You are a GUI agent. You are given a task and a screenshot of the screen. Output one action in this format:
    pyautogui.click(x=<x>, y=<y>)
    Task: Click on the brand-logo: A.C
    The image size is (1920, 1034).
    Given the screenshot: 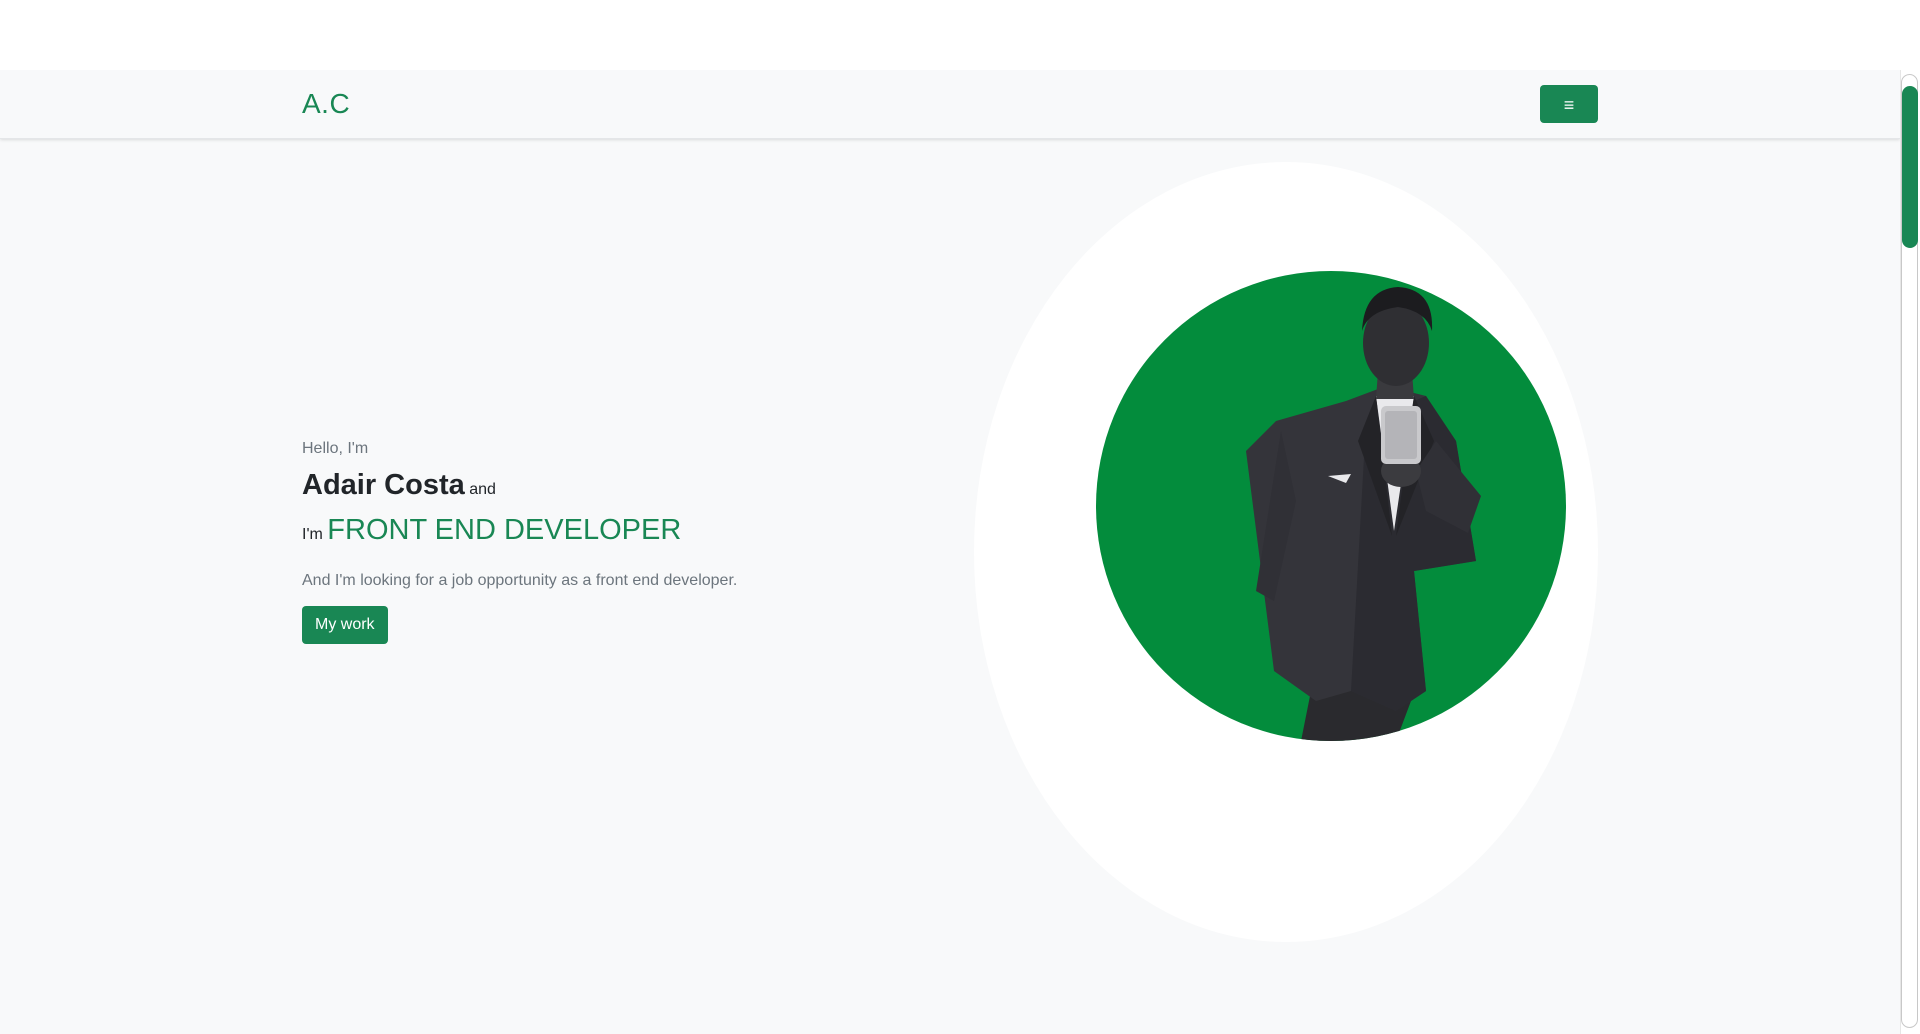 What is the action you would take?
    pyautogui.click(x=326, y=104)
    